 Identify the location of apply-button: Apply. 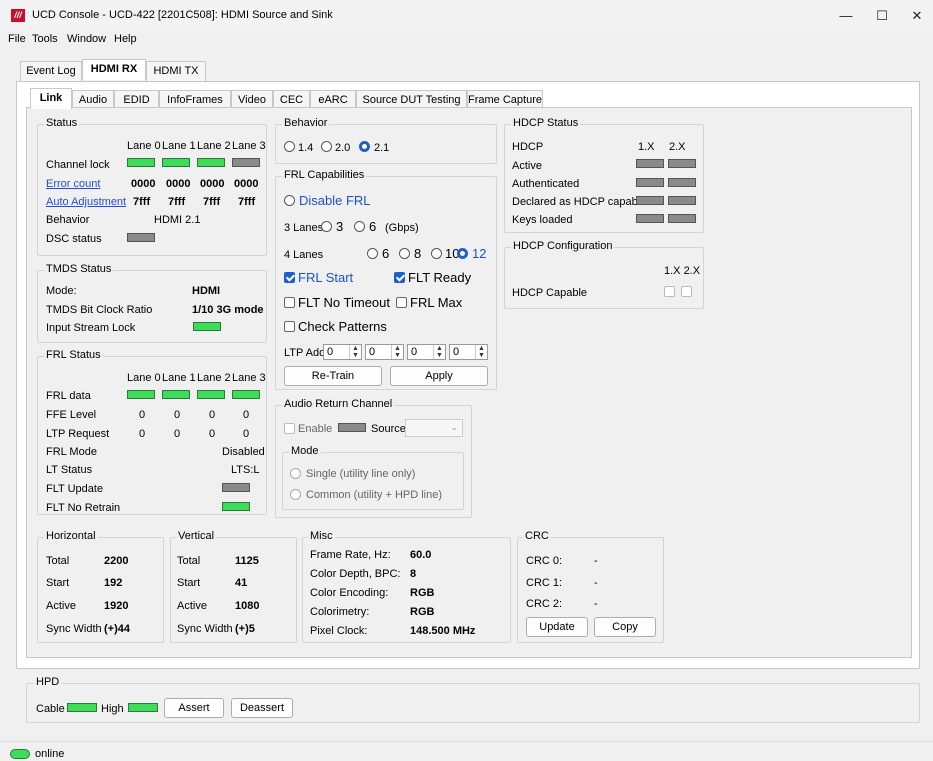
(439, 376).